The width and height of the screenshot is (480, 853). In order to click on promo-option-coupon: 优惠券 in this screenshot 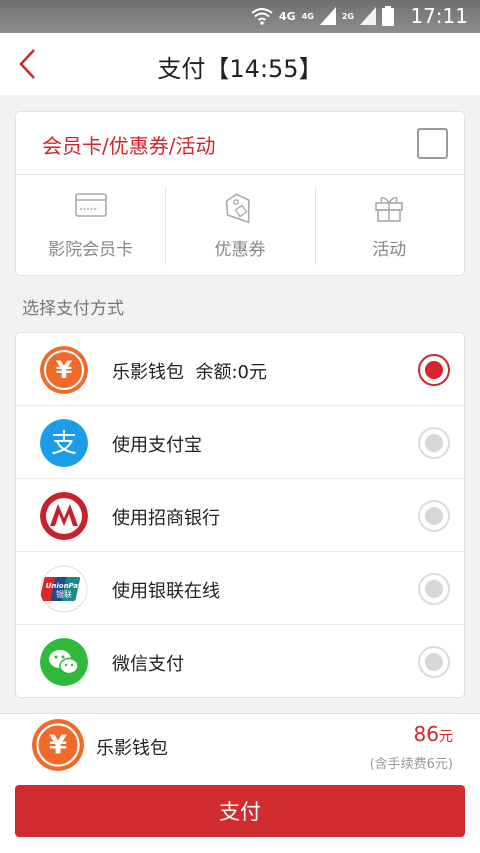, I will do `click(239, 225)`.